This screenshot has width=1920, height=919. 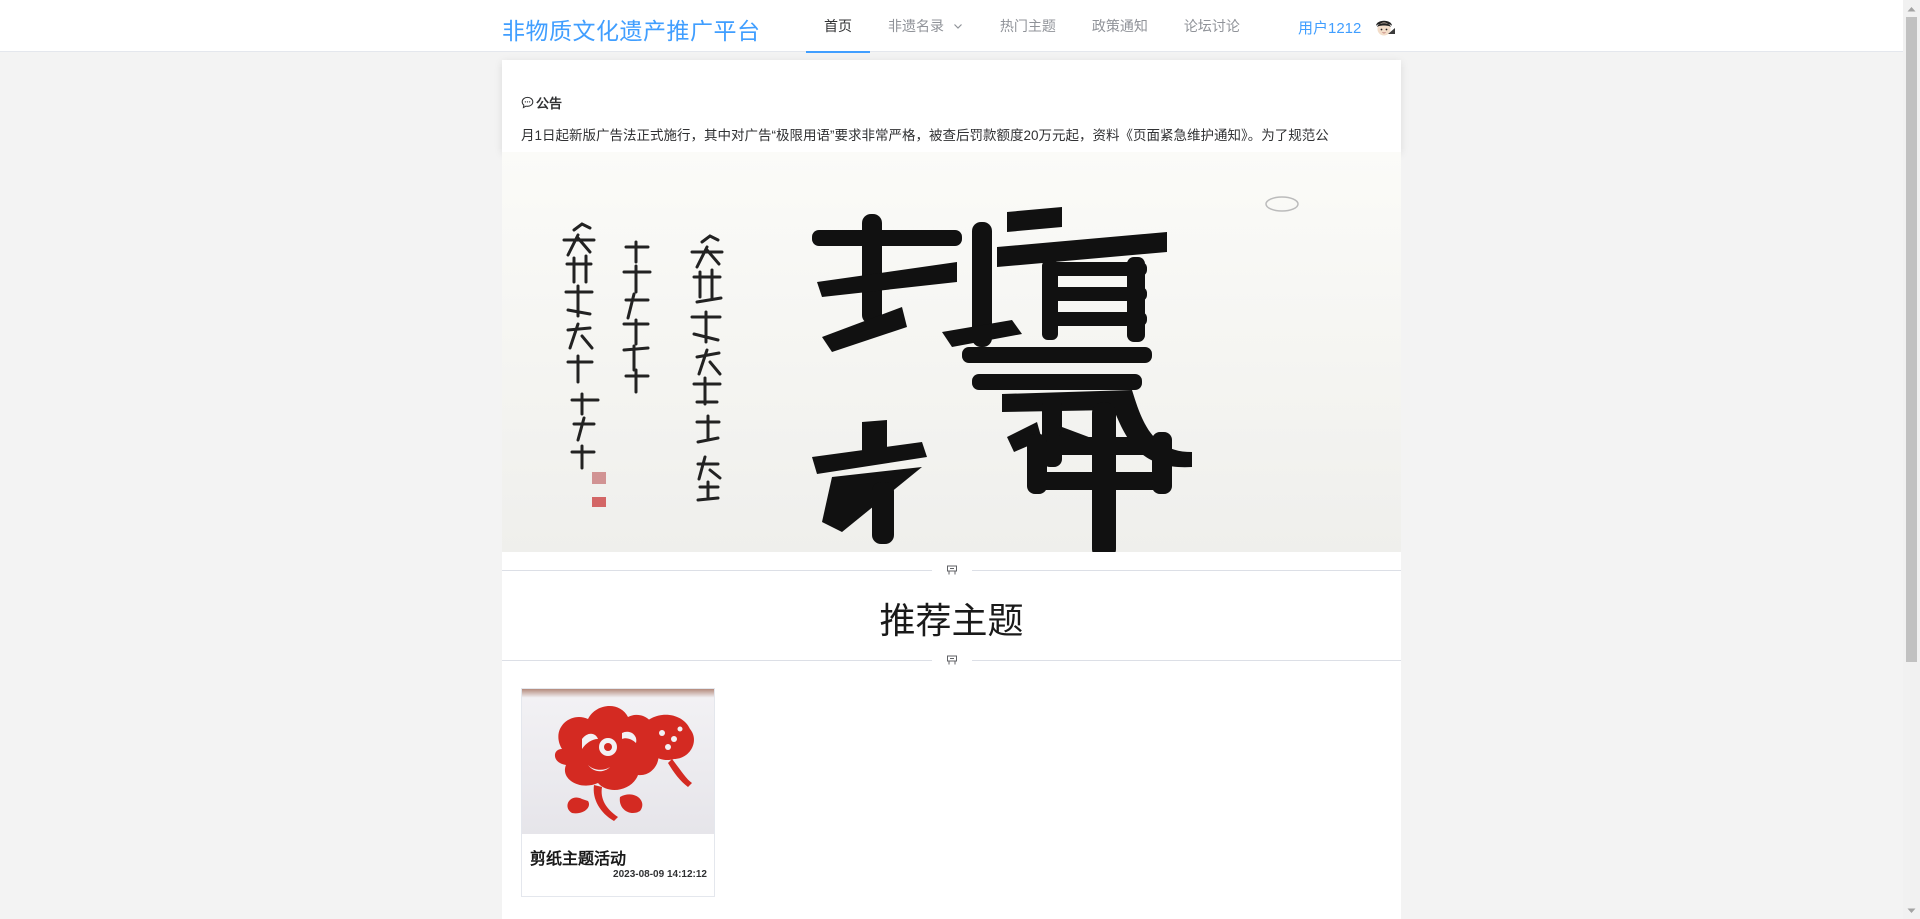 I want to click on nav-item-forum: 论坛讨论, so click(x=1212, y=26).